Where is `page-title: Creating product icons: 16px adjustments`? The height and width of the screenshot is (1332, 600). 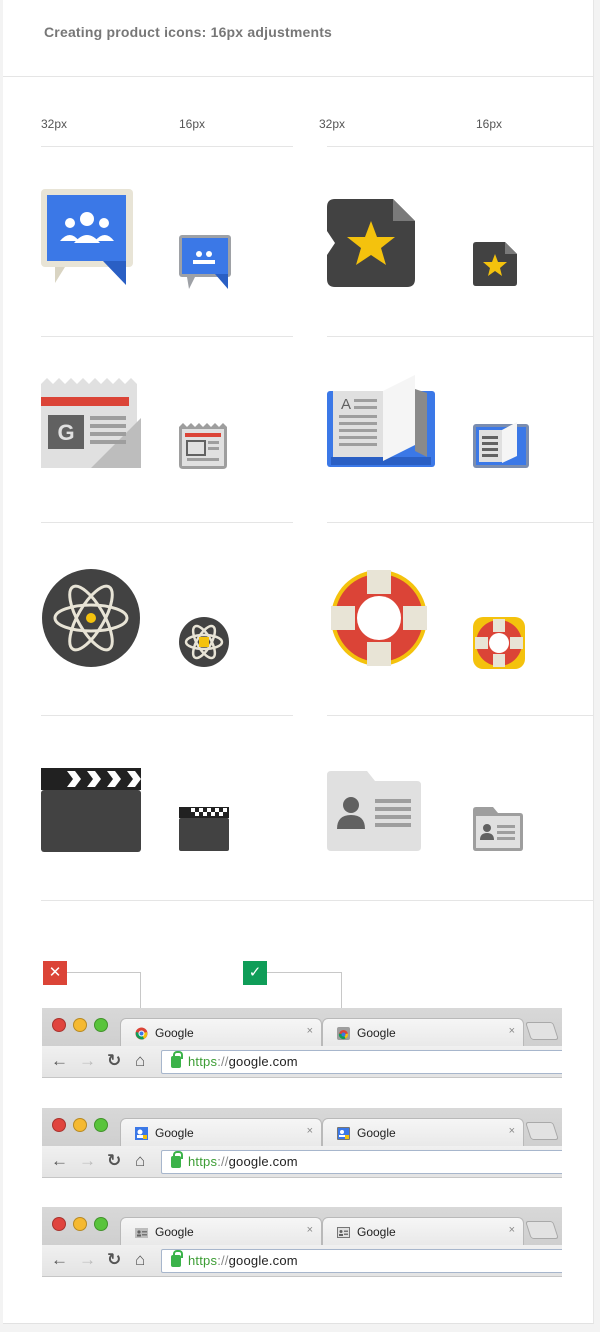 page-title: Creating product icons: 16px adjustments is located at coordinates (188, 32).